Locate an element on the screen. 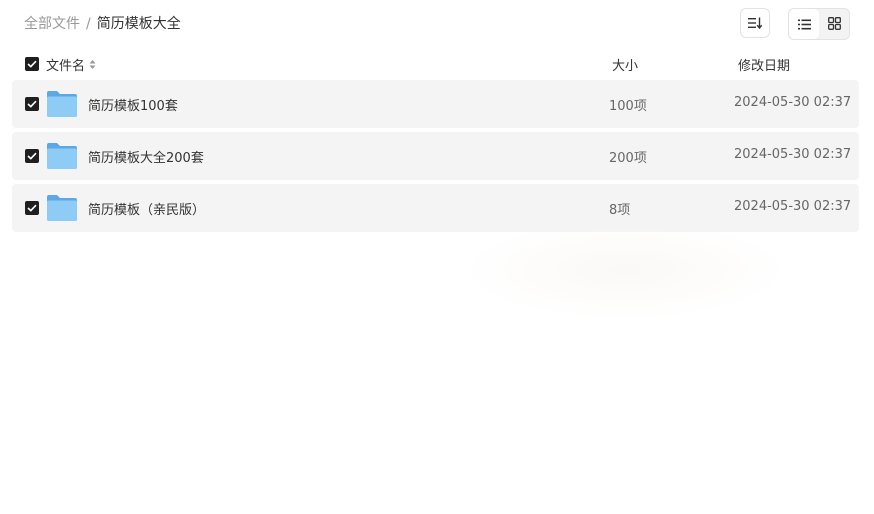 This screenshot has height=514, width=874. file-name: 简历模板（亲民版） is located at coordinates (146, 208).